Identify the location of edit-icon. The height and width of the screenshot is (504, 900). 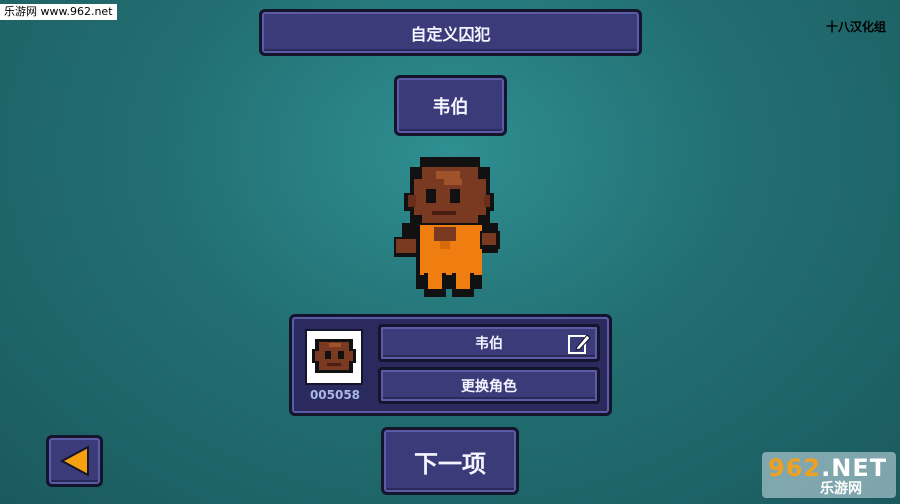
(579, 344).